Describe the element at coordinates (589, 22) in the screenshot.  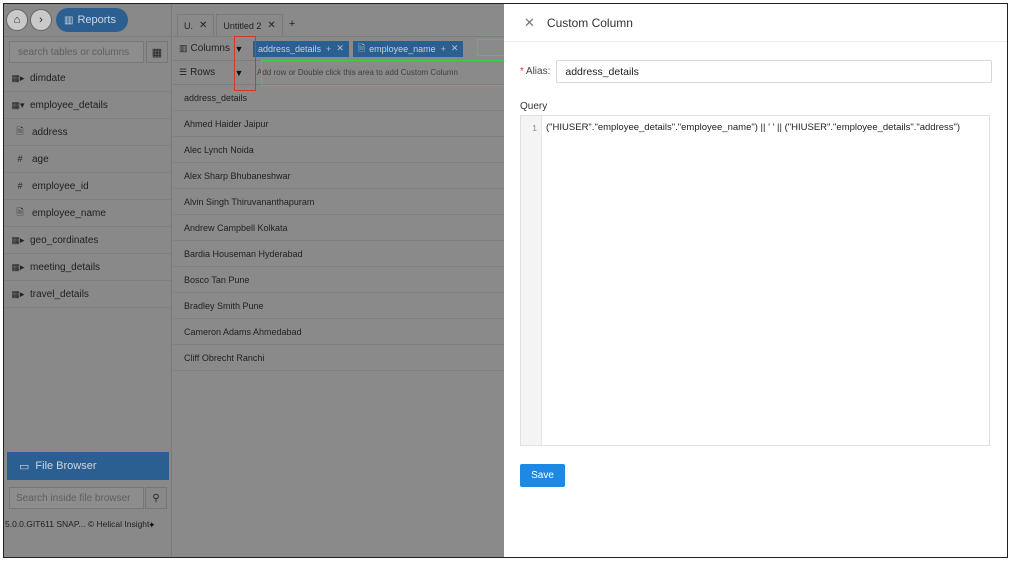
I see `panel-title: Custom Column` at that location.